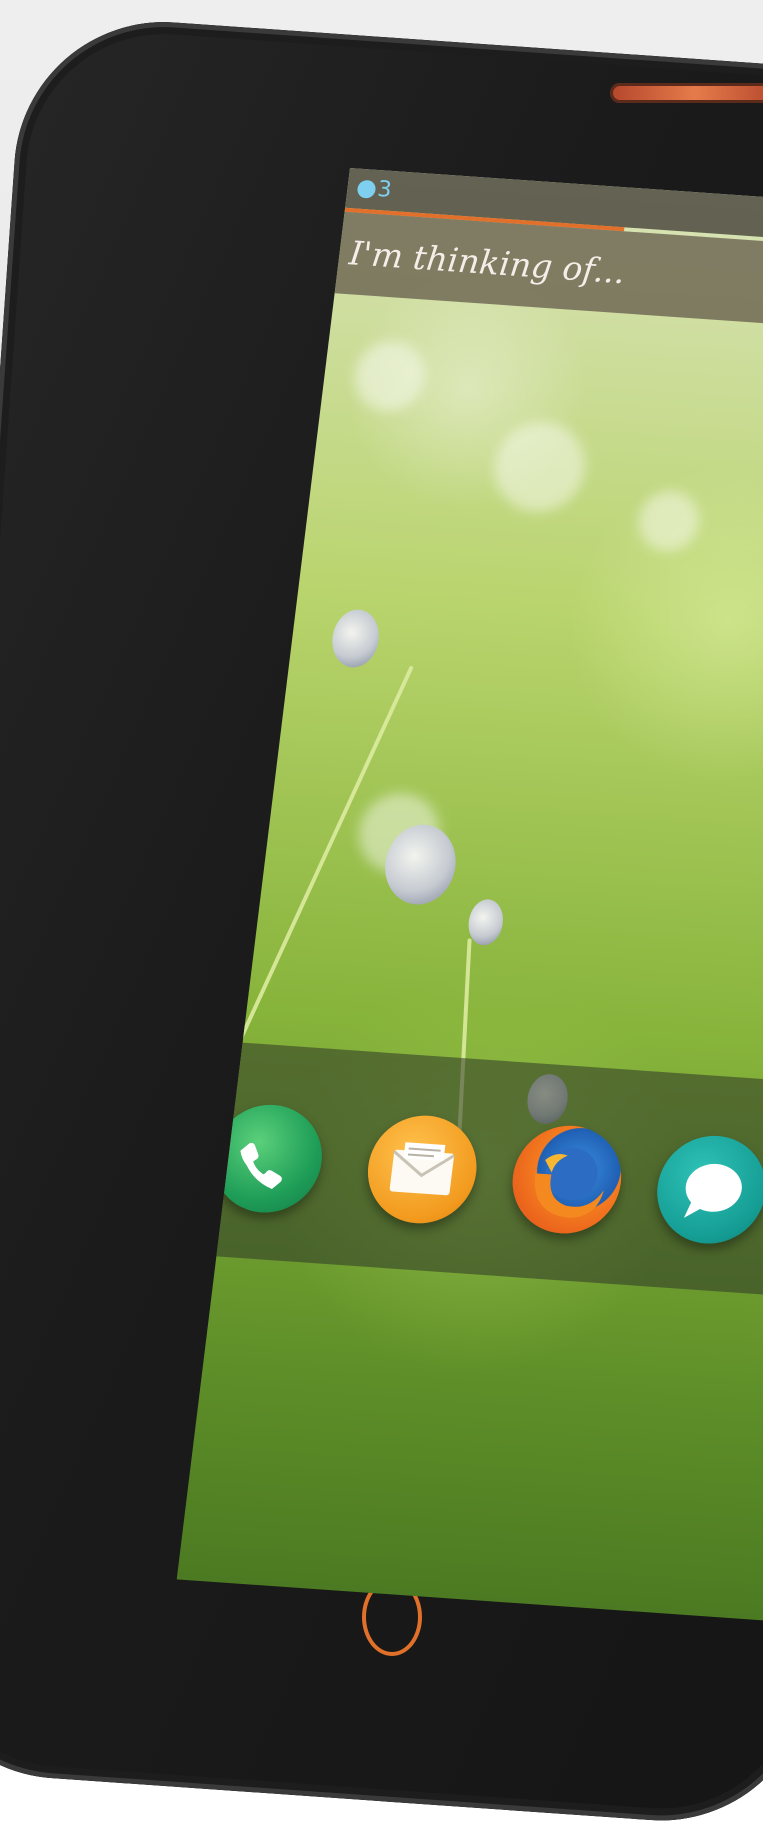 The width and height of the screenshot is (763, 1845). Describe the element at coordinates (686, 93) in the screenshot. I see `earpiece-speaker` at that location.